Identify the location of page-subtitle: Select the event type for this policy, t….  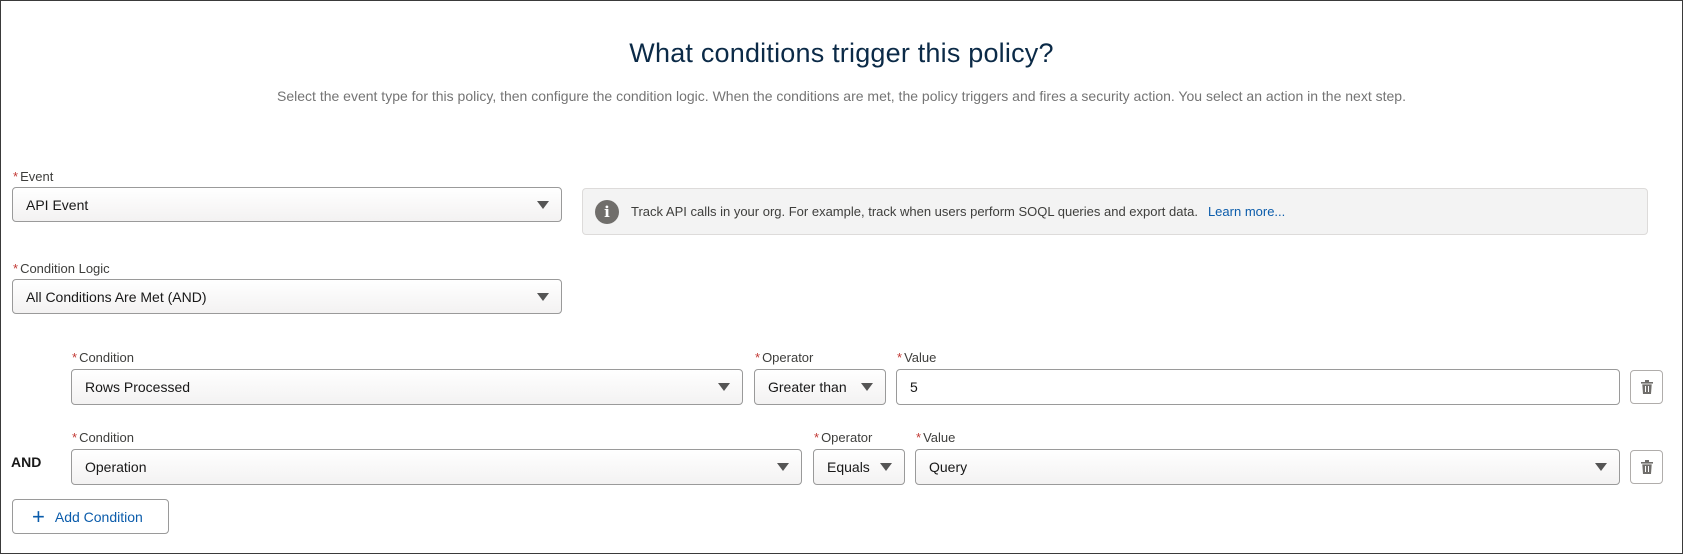
(841, 96).